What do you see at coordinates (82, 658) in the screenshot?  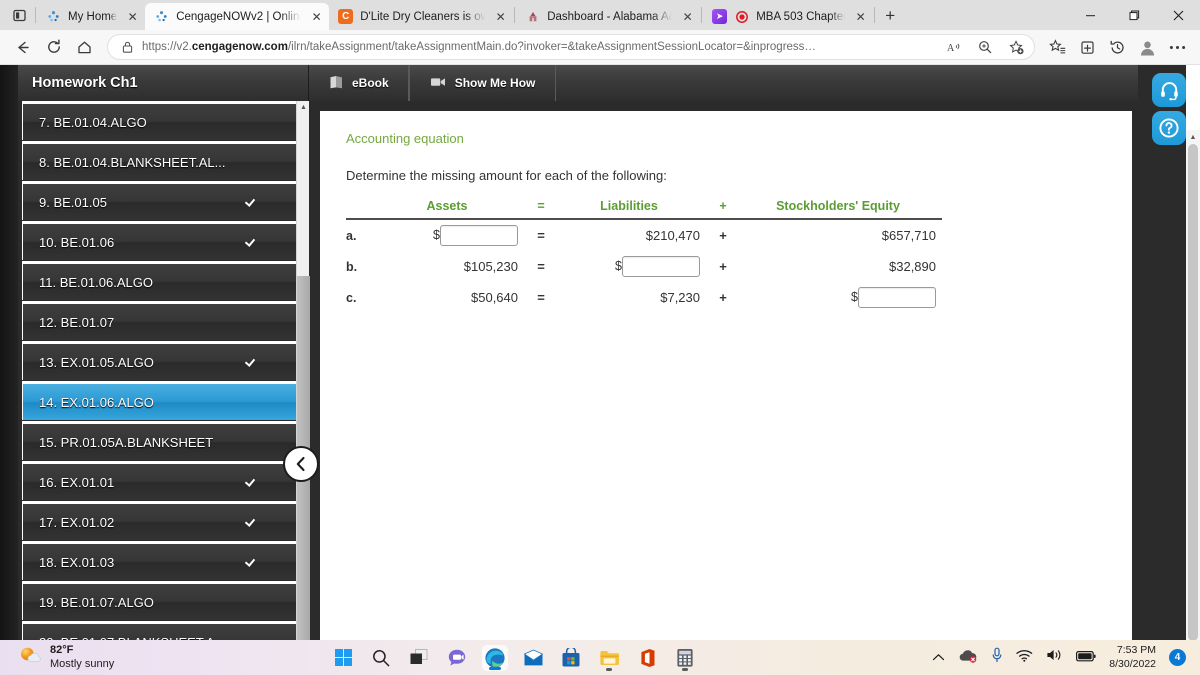 I see `weather-text: 82°F Mostly sunny` at bounding box center [82, 658].